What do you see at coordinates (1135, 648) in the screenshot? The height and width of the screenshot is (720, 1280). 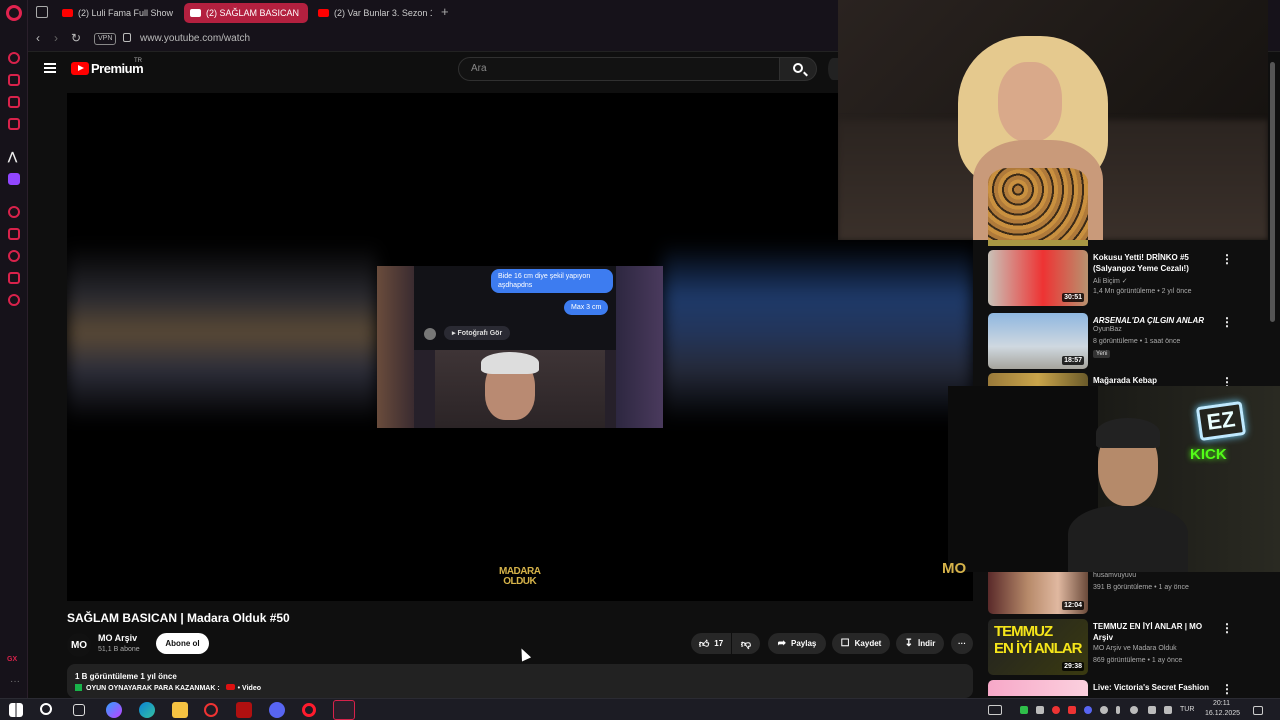 I see `recommended-channel: MO Arşiv ve Madara Olduk` at bounding box center [1135, 648].